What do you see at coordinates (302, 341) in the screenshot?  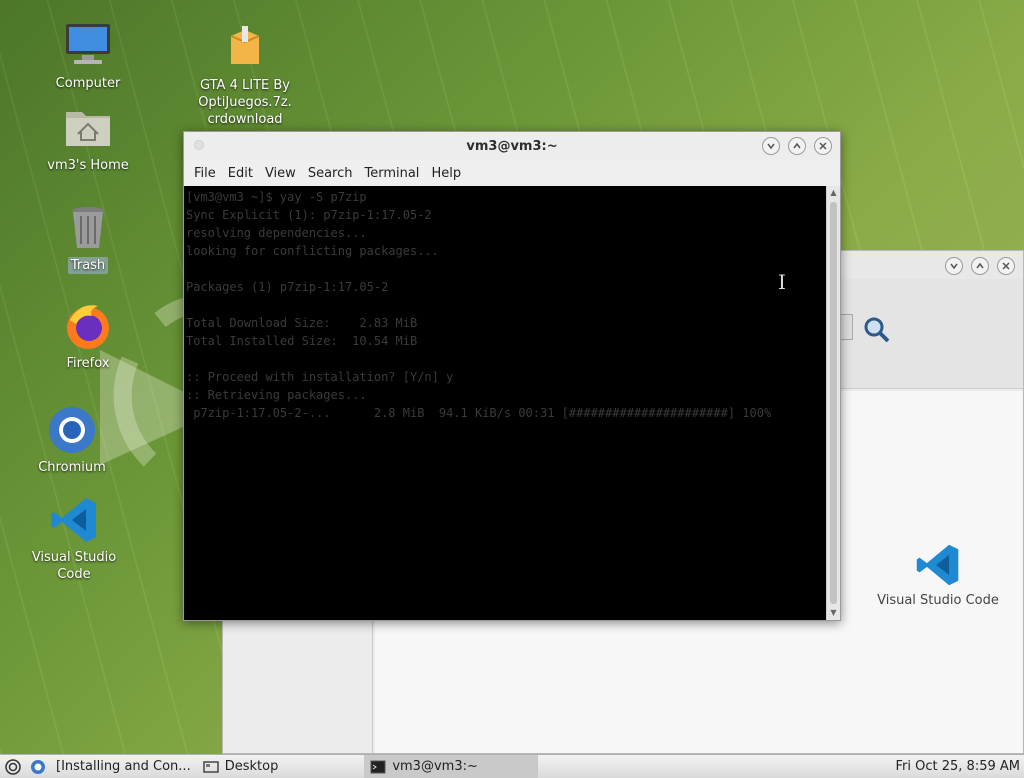 I see `terminal-line: Total Installed Size: 10.54 MiB` at bounding box center [302, 341].